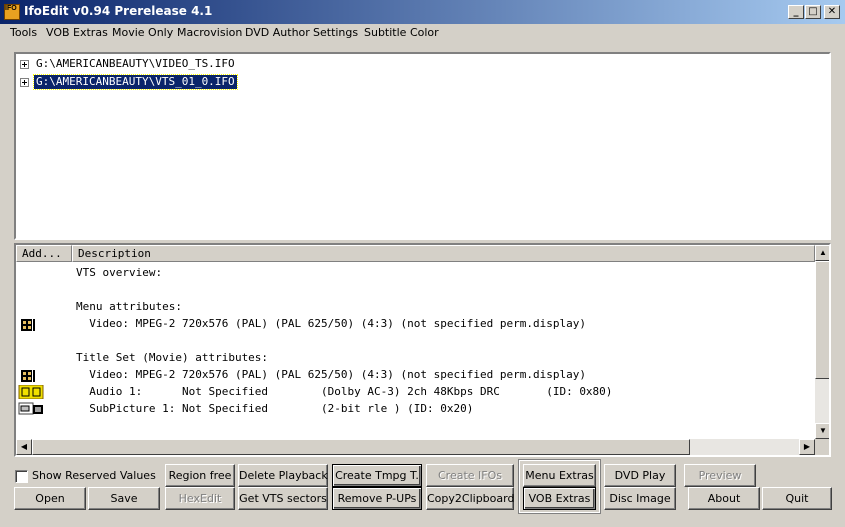 The height and width of the screenshot is (527, 845). What do you see at coordinates (470, 498) in the screenshot?
I see `copy2clipboard-button: Copy2Clipboard` at bounding box center [470, 498].